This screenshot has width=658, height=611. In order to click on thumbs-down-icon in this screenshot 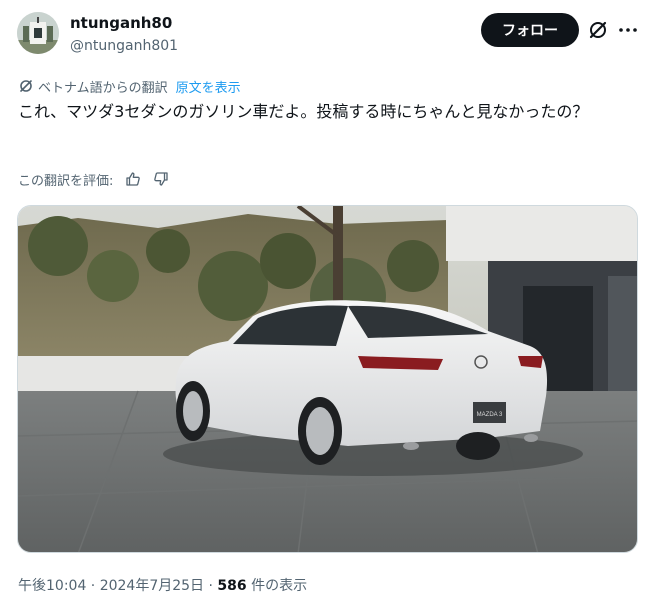, I will do `click(161, 179)`.